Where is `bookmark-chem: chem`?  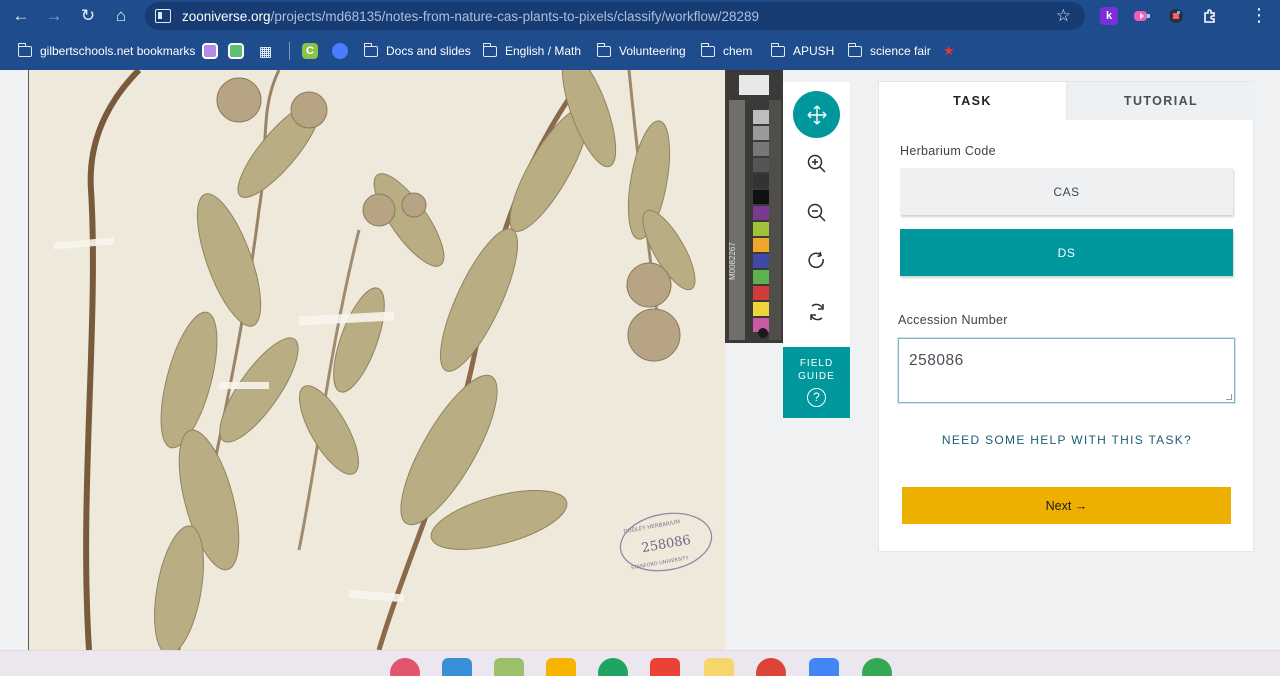
bookmark-chem: chem is located at coordinates (726, 50).